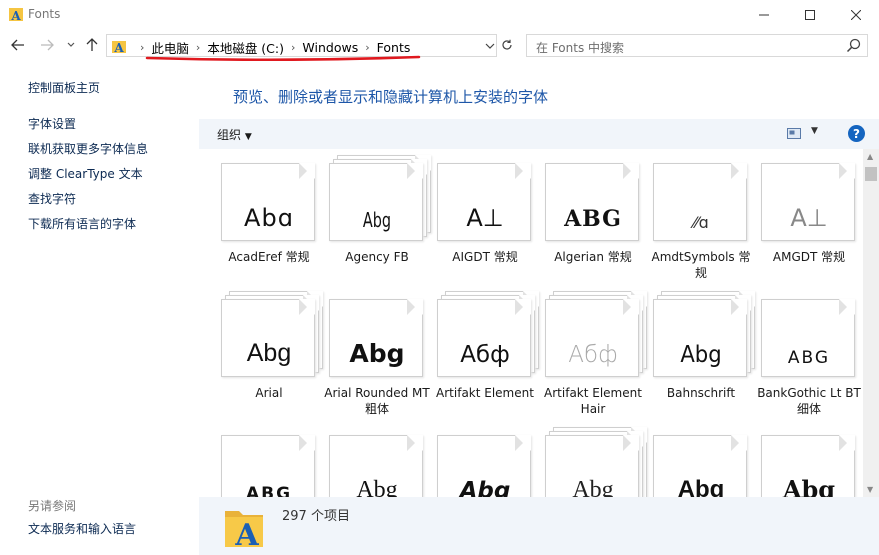  I want to click on font-name-label: Arial Rounded MT 粗体, so click(377, 401).